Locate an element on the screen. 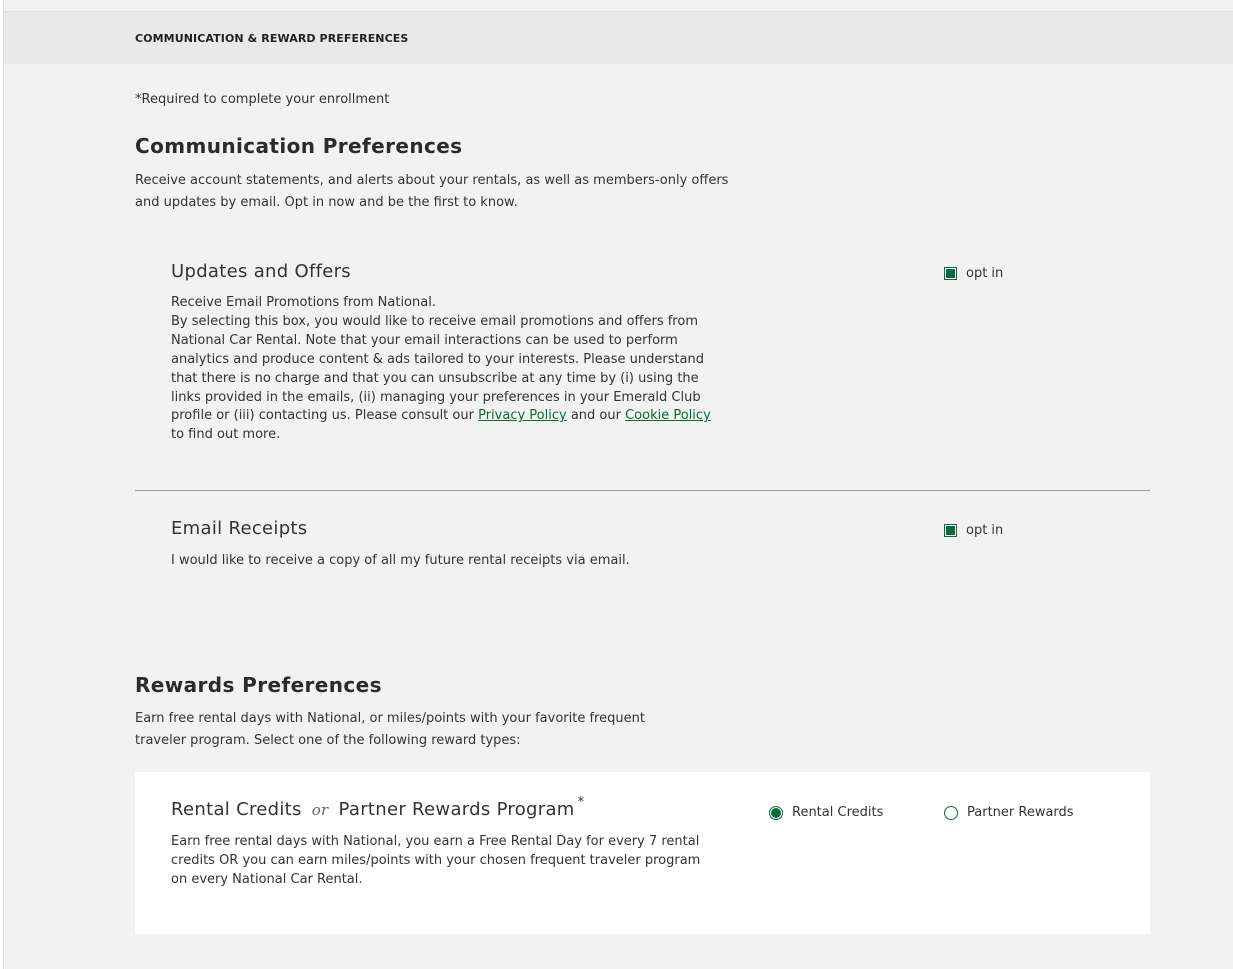  reward-type-title: Rental Credits or Partner Rewards Program * is located at coordinates (377, 807).